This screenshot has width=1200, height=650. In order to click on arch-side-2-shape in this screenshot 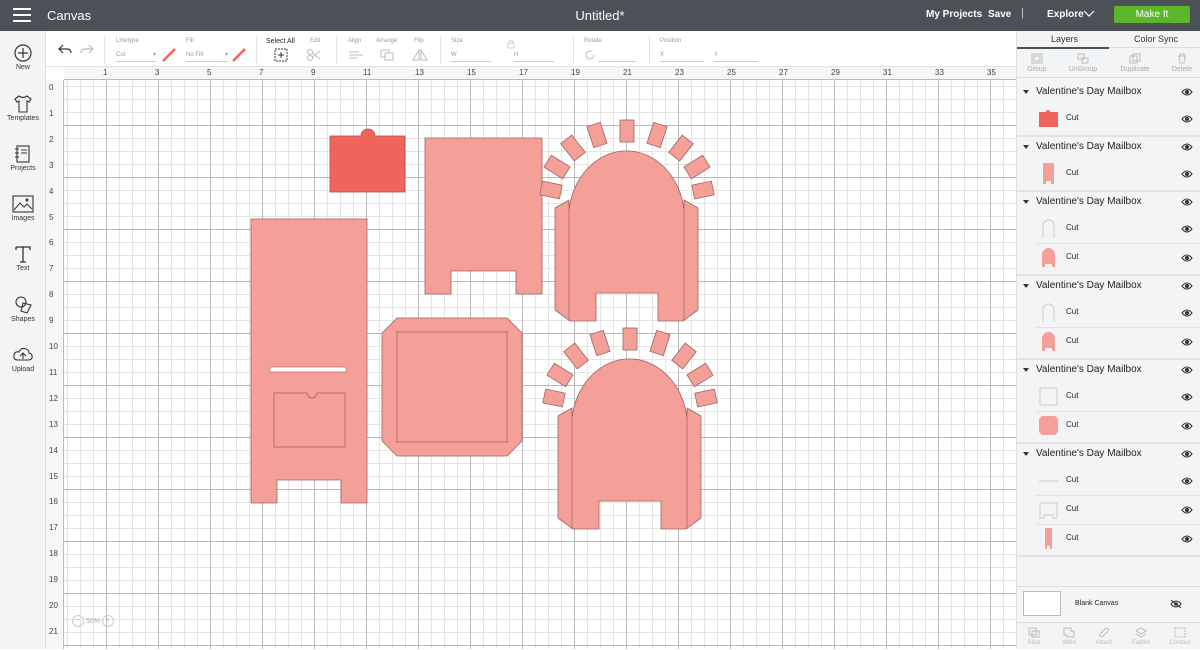, I will do `click(630, 428)`.